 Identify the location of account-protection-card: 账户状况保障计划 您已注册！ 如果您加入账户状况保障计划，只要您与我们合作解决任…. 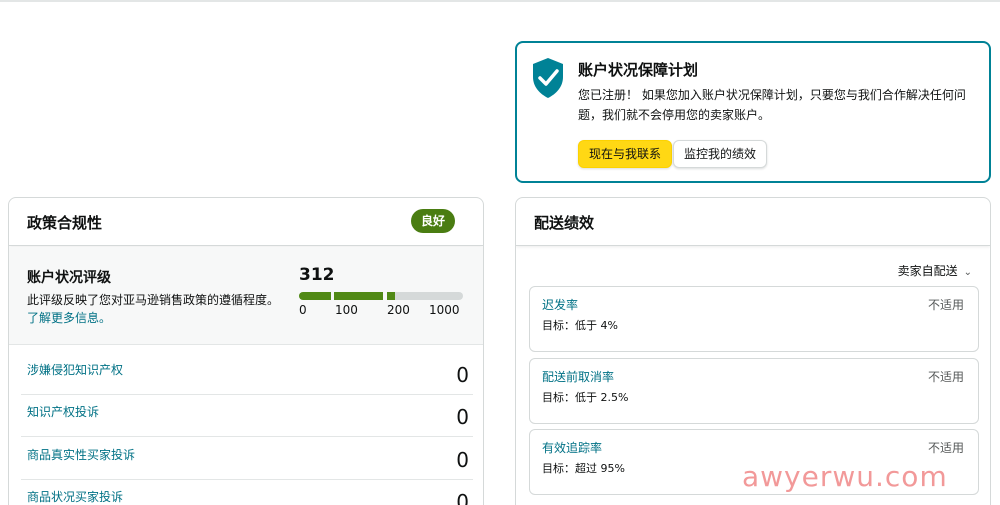
(753, 112).